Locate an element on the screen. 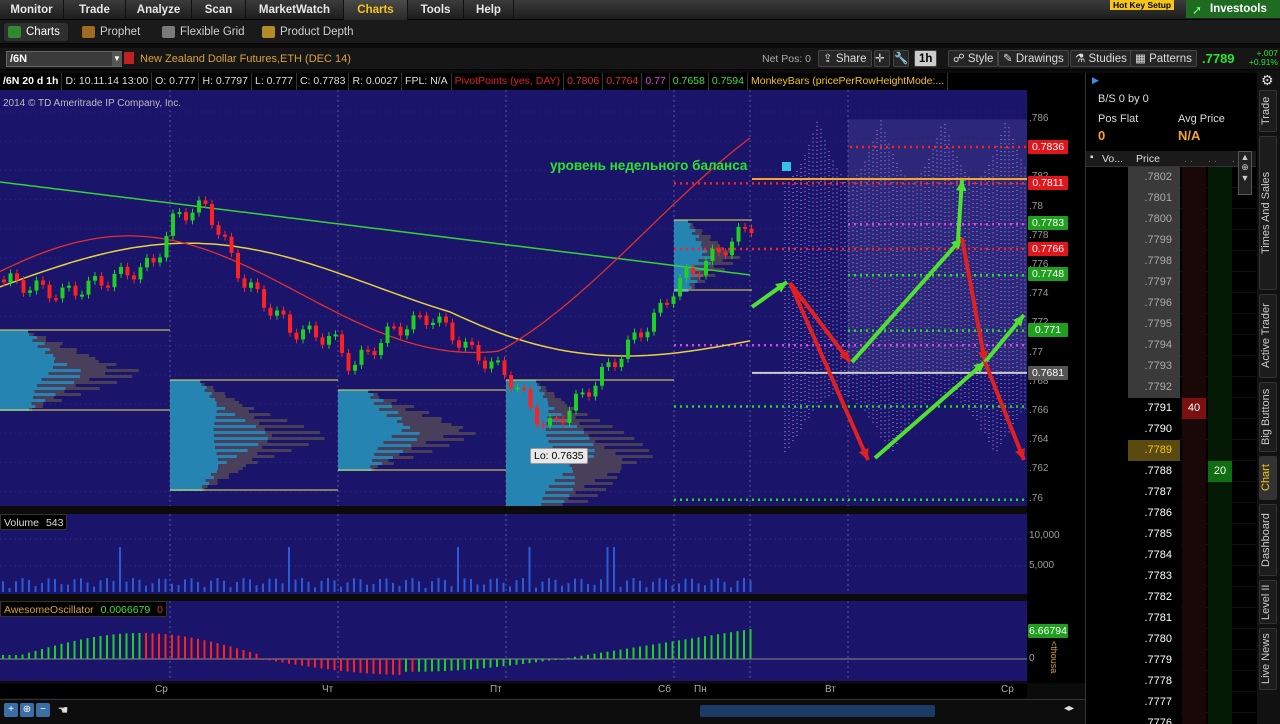 The image size is (1280, 724). ao-value-tag: 6.66794 is located at coordinates (1048, 631).